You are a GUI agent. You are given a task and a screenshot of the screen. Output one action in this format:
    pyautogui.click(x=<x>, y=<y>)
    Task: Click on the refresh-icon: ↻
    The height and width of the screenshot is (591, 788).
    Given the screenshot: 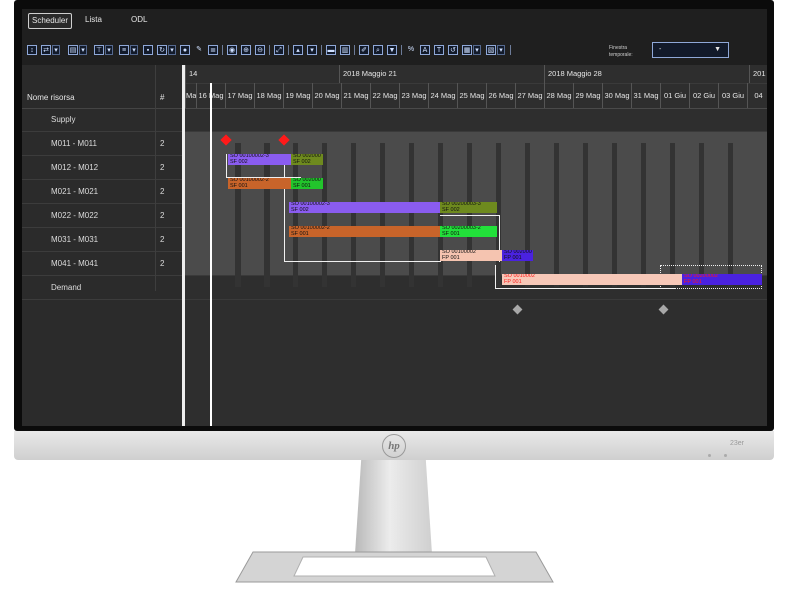 What is the action you would take?
    pyautogui.click(x=162, y=50)
    